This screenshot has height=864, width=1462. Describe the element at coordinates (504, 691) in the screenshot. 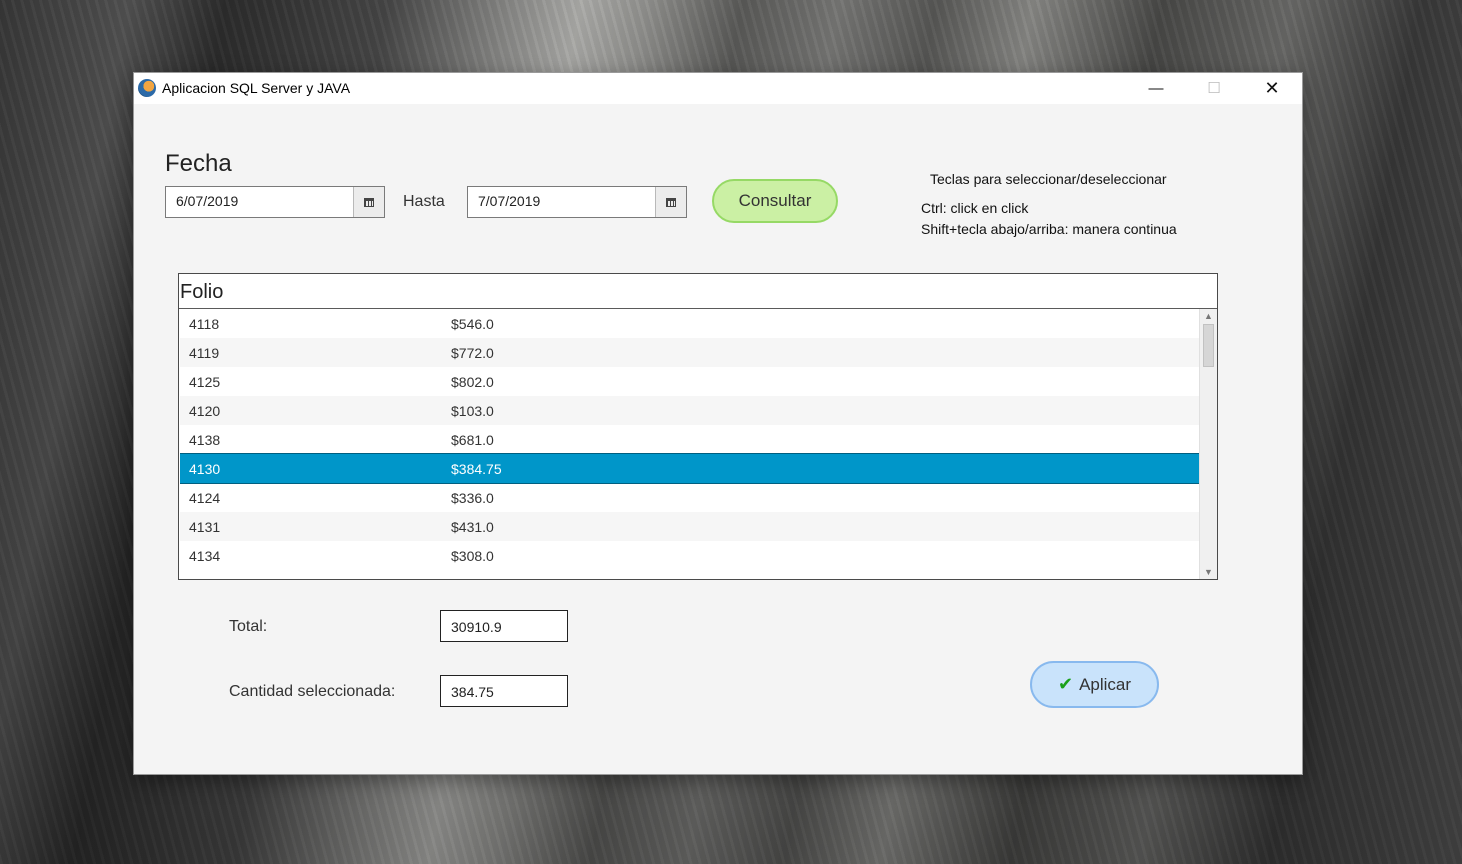

I see `cantidad-field: 384.75` at that location.